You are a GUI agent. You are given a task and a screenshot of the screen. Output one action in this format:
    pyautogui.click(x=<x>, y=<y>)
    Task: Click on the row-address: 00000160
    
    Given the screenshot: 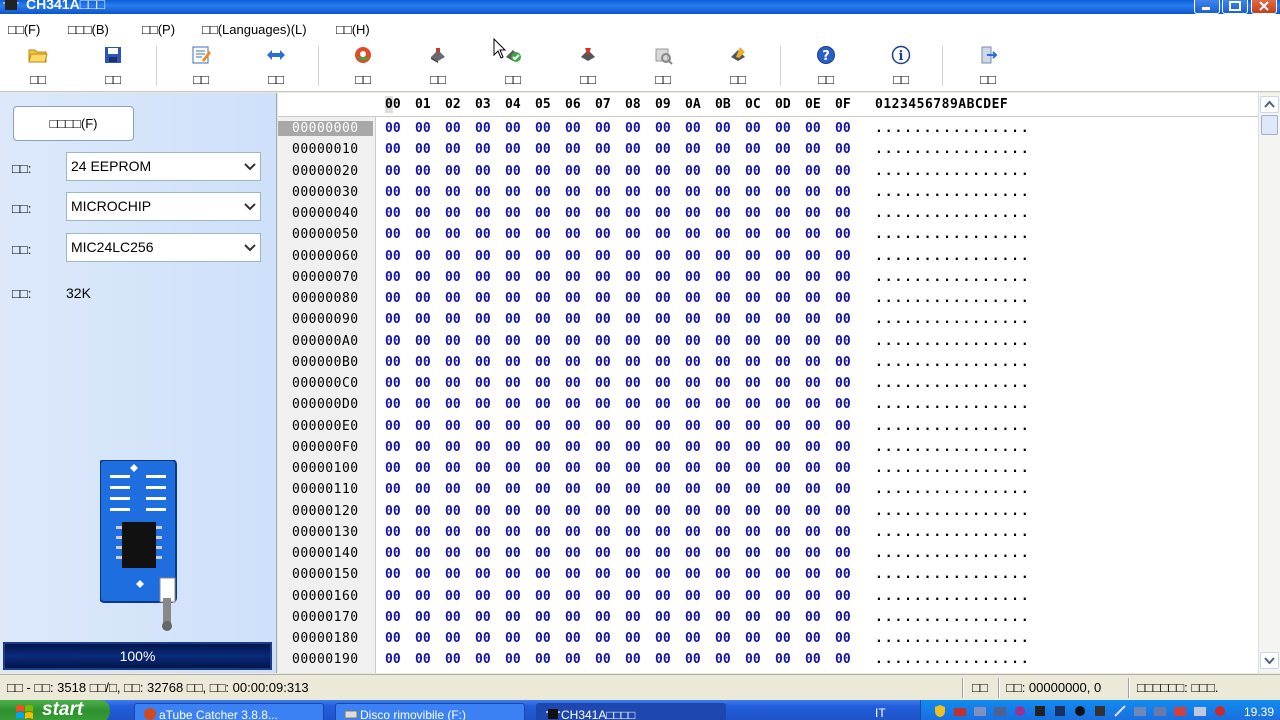 What is the action you would take?
    pyautogui.click(x=334, y=596)
    